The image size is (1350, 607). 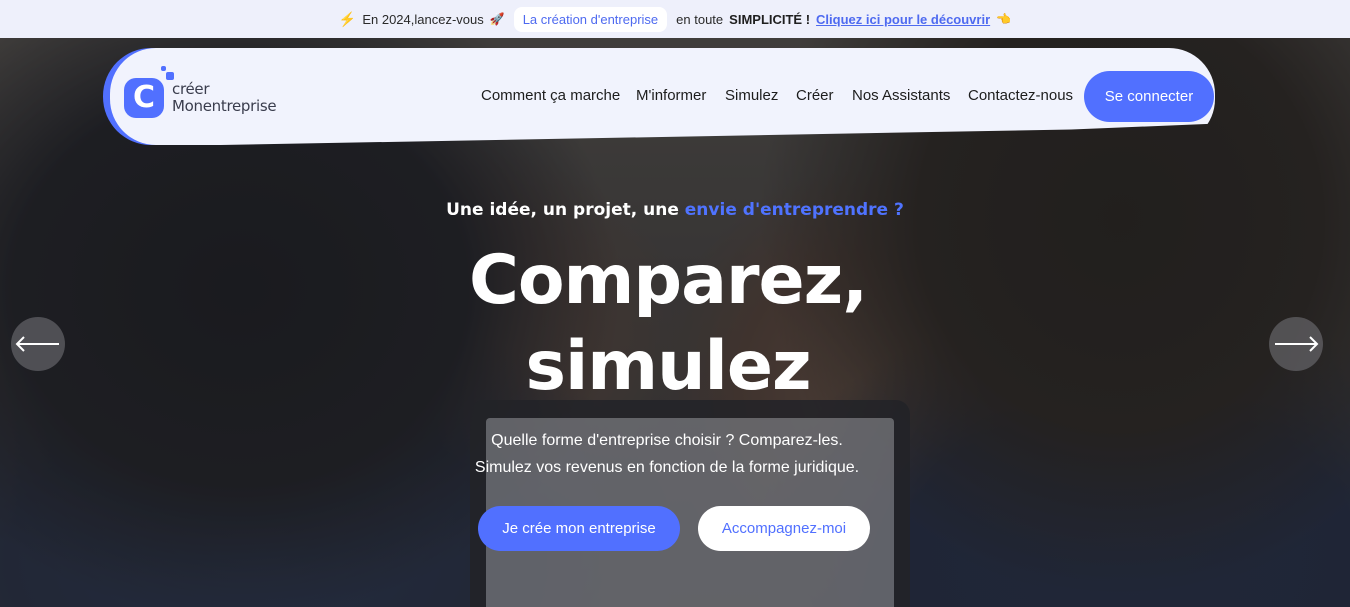 What do you see at coordinates (903, 19) in the screenshot?
I see `announcement-link: Cliquez ici pour le découvrir` at bounding box center [903, 19].